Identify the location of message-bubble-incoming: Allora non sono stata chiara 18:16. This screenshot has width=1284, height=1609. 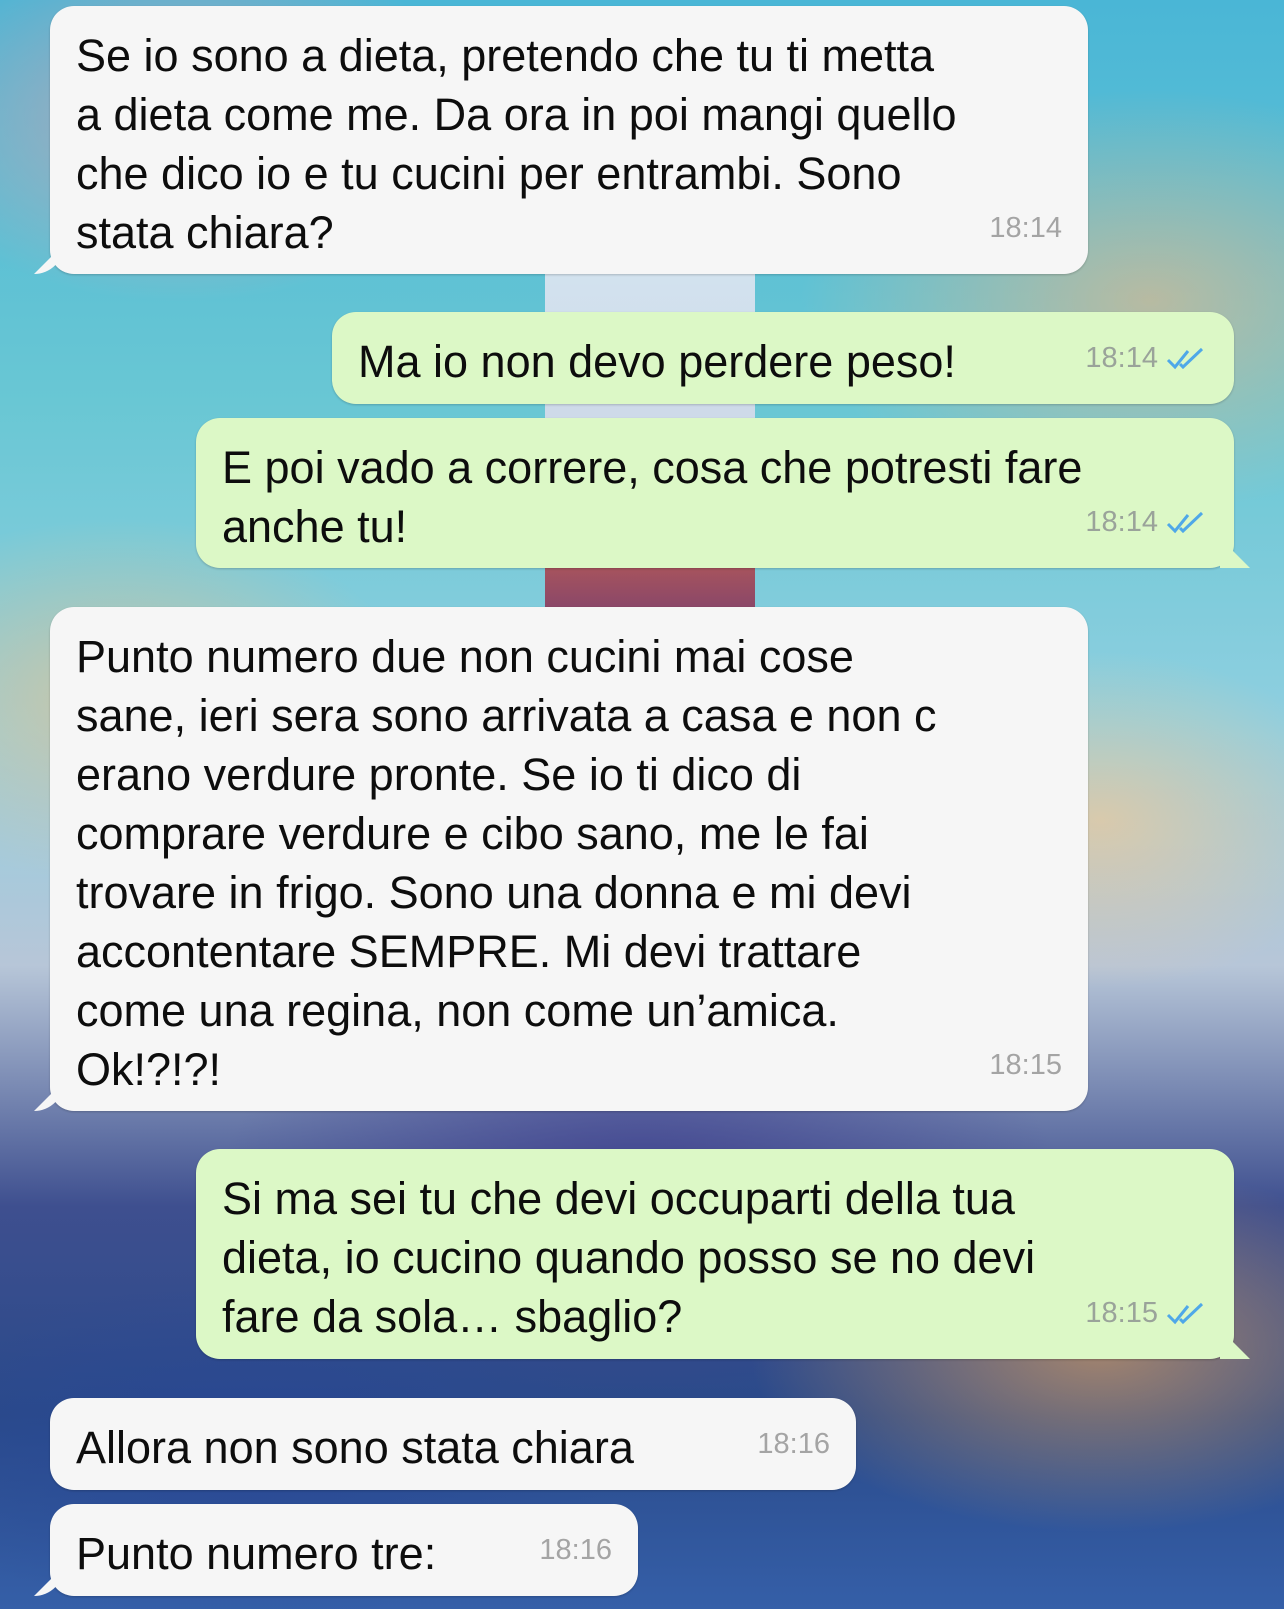
(453, 1444).